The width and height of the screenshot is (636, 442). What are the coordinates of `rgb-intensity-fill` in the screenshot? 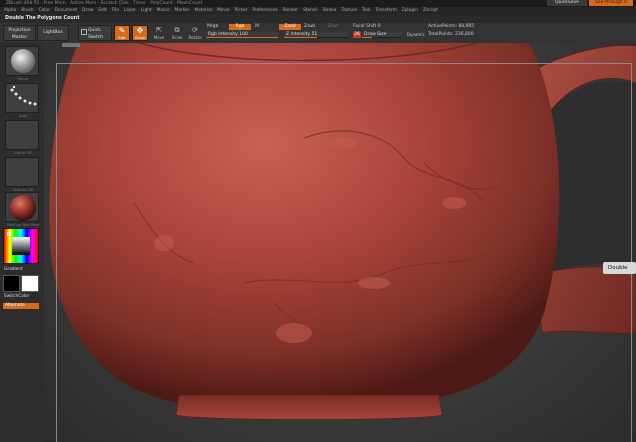 It's located at (242, 37).